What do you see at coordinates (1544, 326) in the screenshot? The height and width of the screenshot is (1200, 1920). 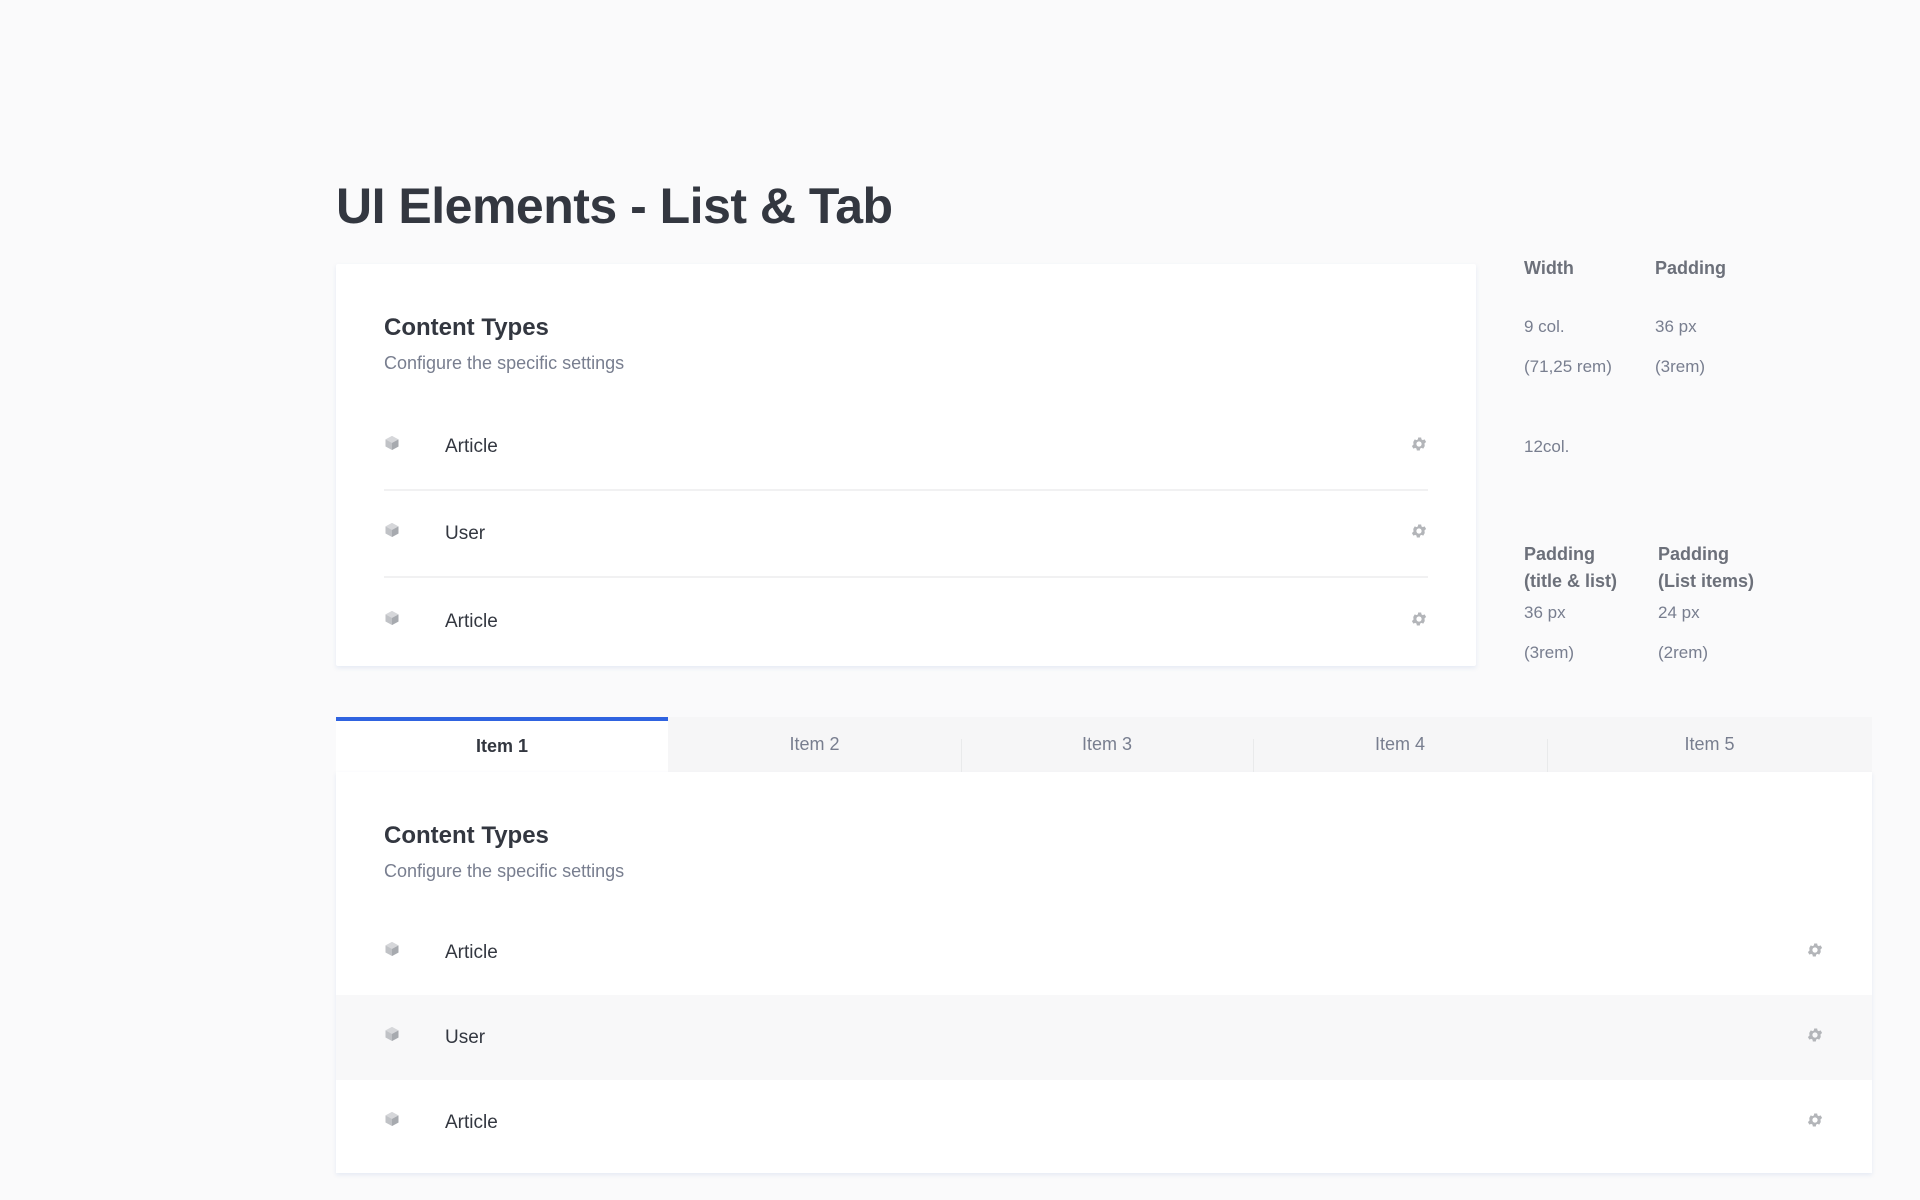 I see `spec-width-cols: 9 col.` at bounding box center [1544, 326].